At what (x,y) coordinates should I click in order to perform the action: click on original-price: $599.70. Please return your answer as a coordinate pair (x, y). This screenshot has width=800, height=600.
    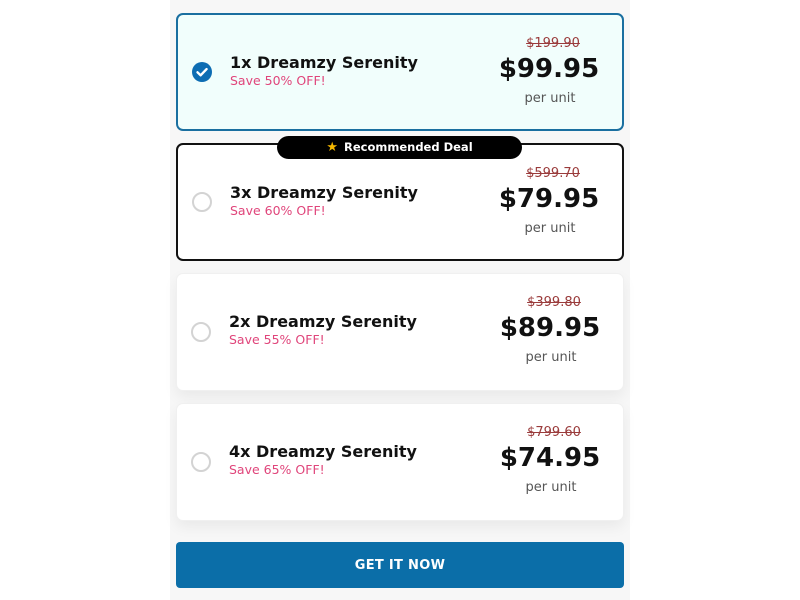
    Looking at the image, I should click on (553, 173).